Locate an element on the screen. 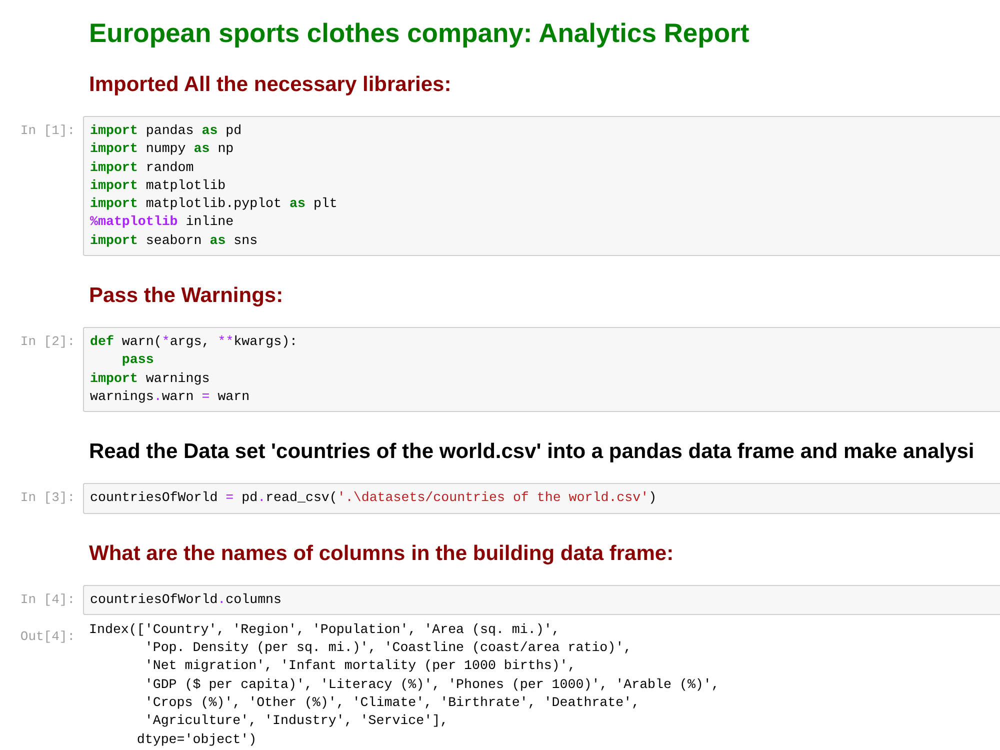 The image size is (1000, 750). output-line: 'Net migration', 'Infant mortality (per 1000 births)', is located at coordinates (360, 666).